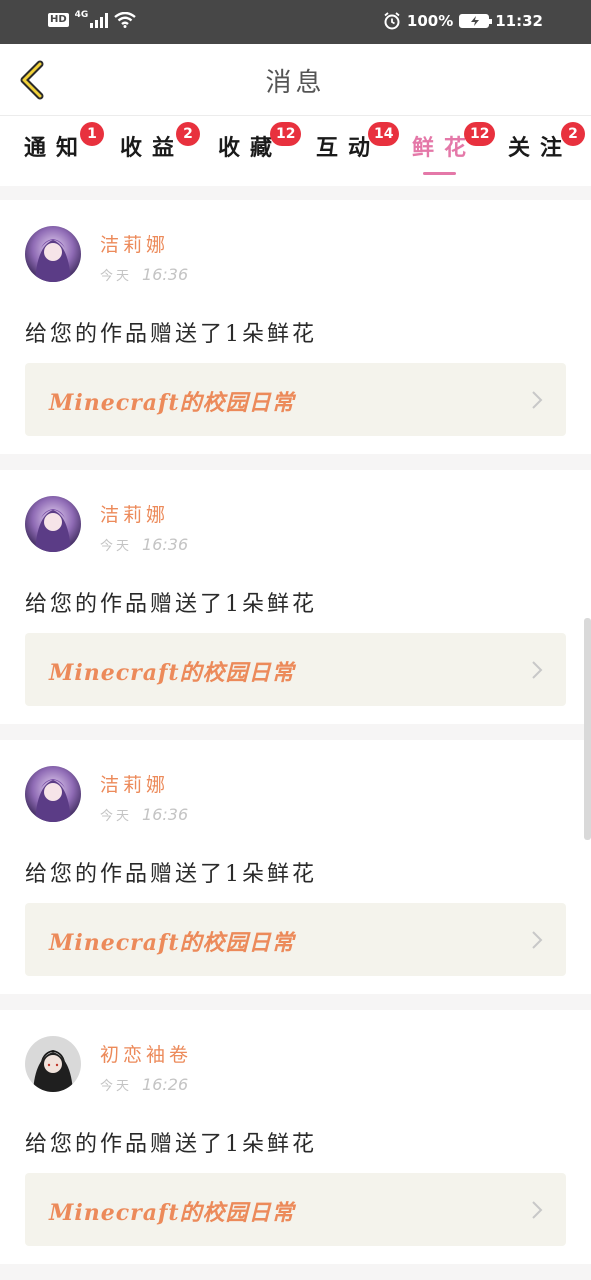 The width and height of the screenshot is (591, 1280). Describe the element at coordinates (58, 20) in the screenshot. I see `hd-badge: HD` at that location.